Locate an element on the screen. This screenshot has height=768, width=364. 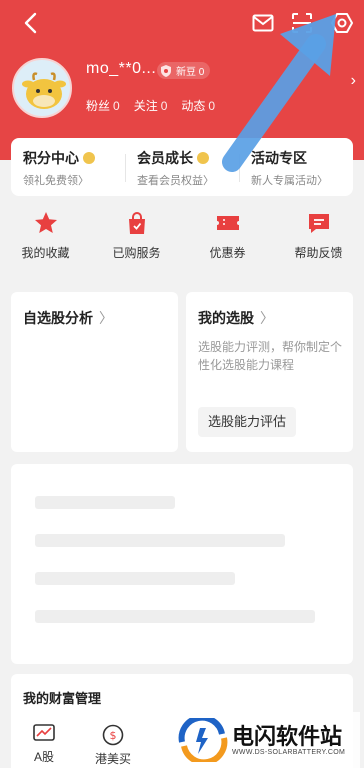
wealth-item-a-shares: A股 is located at coordinates (44, 744).